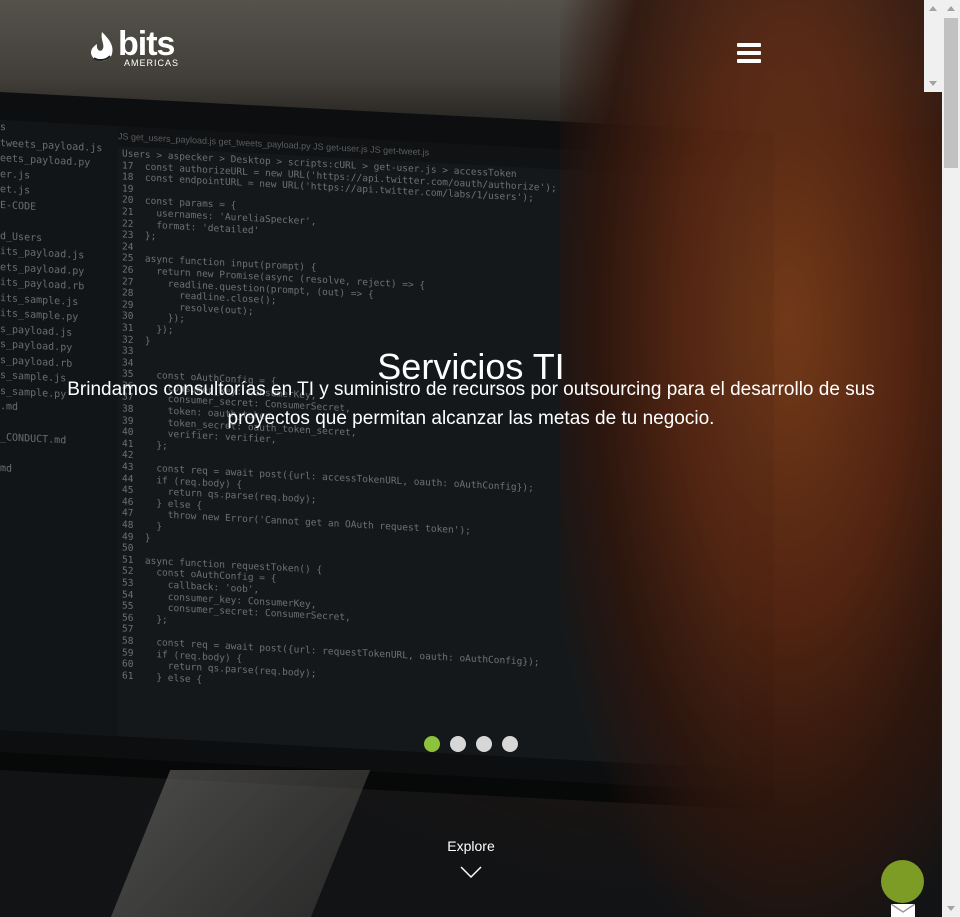 The width and height of the screenshot is (960, 917). What do you see at coordinates (152, 63) in the screenshot?
I see `logo-subtitle: AMERICAS` at bounding box center [152, 63].